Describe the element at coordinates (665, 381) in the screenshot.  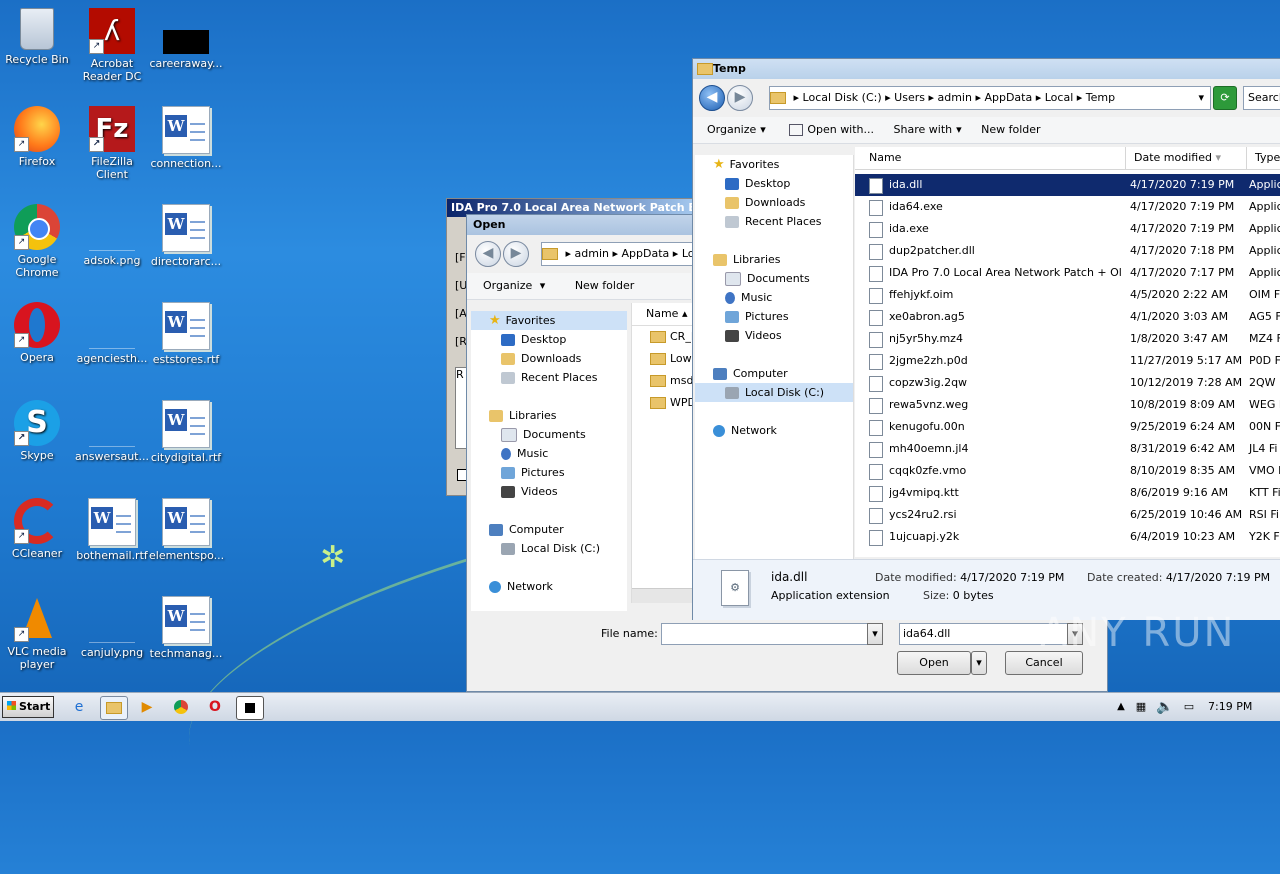
I see `folder-row: msdt` at that location.